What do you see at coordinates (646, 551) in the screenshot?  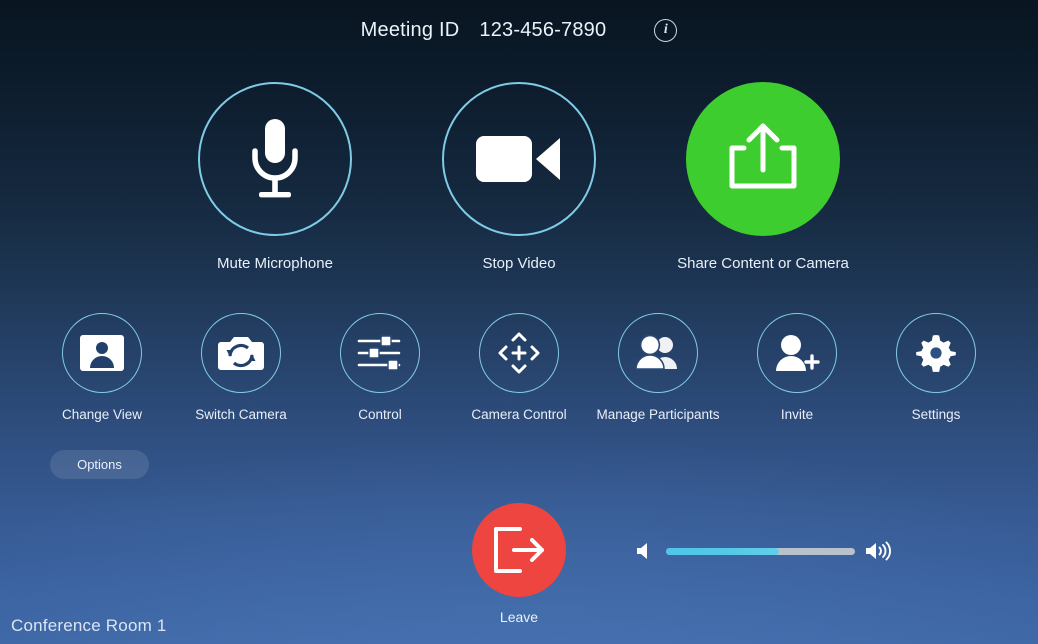 I see `volume-low-icon` at bounding box center [646, 551].